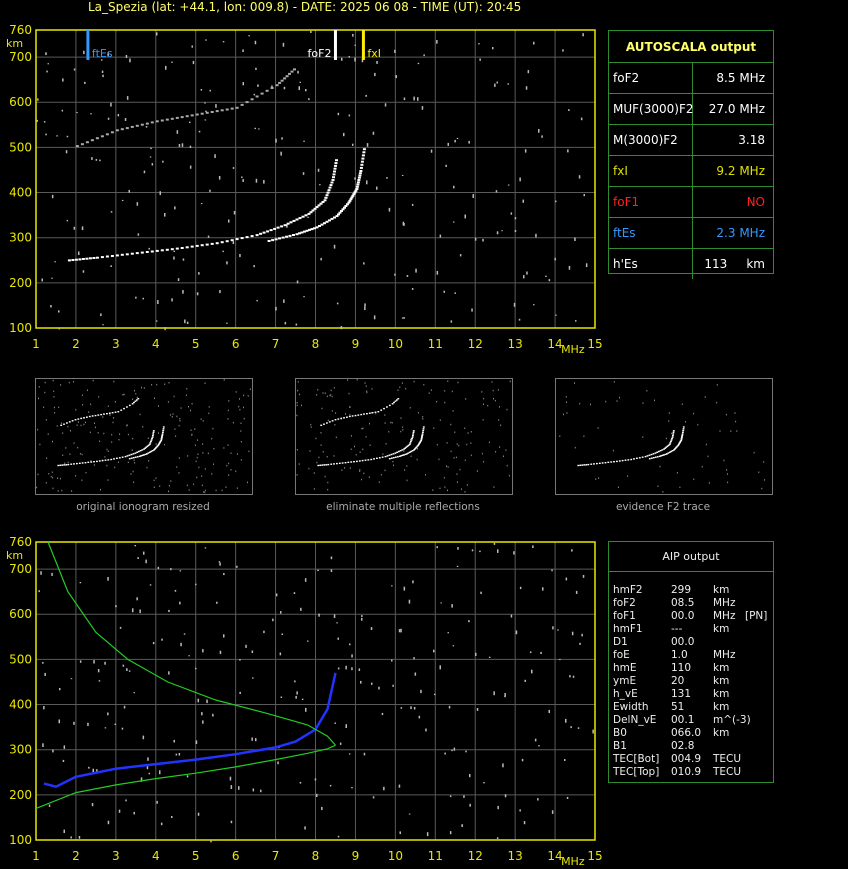 The width and height of the screenshot is (848, 869). I want to click on x-tick-label: 6, so click(236, 344).